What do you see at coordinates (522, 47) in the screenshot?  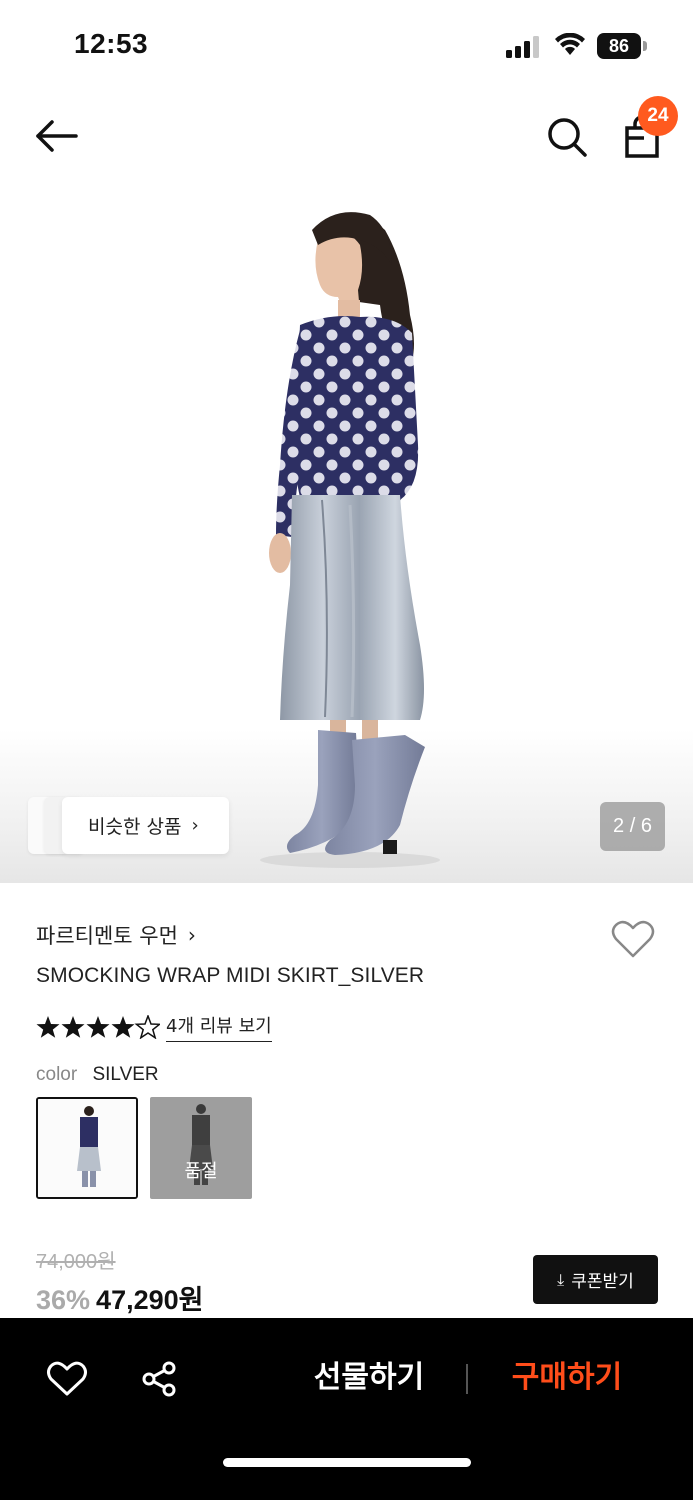 I see `cellular-signal-icon` at bounding box center [522, 47].